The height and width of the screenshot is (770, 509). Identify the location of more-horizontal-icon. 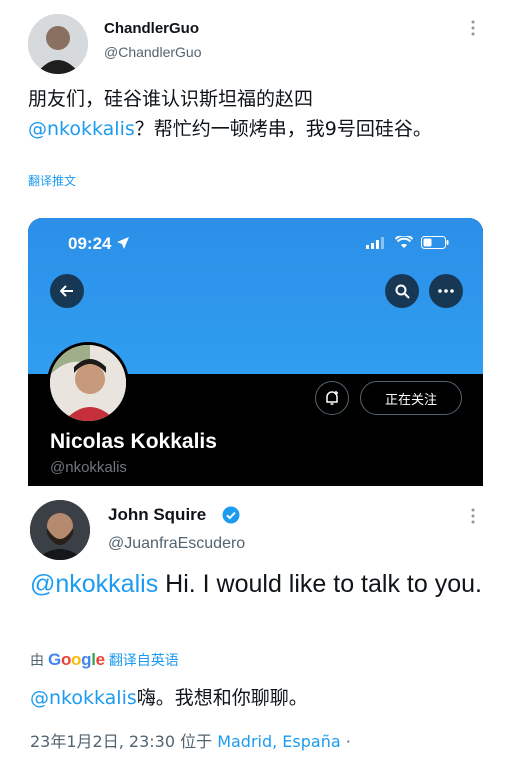
(446, 291).